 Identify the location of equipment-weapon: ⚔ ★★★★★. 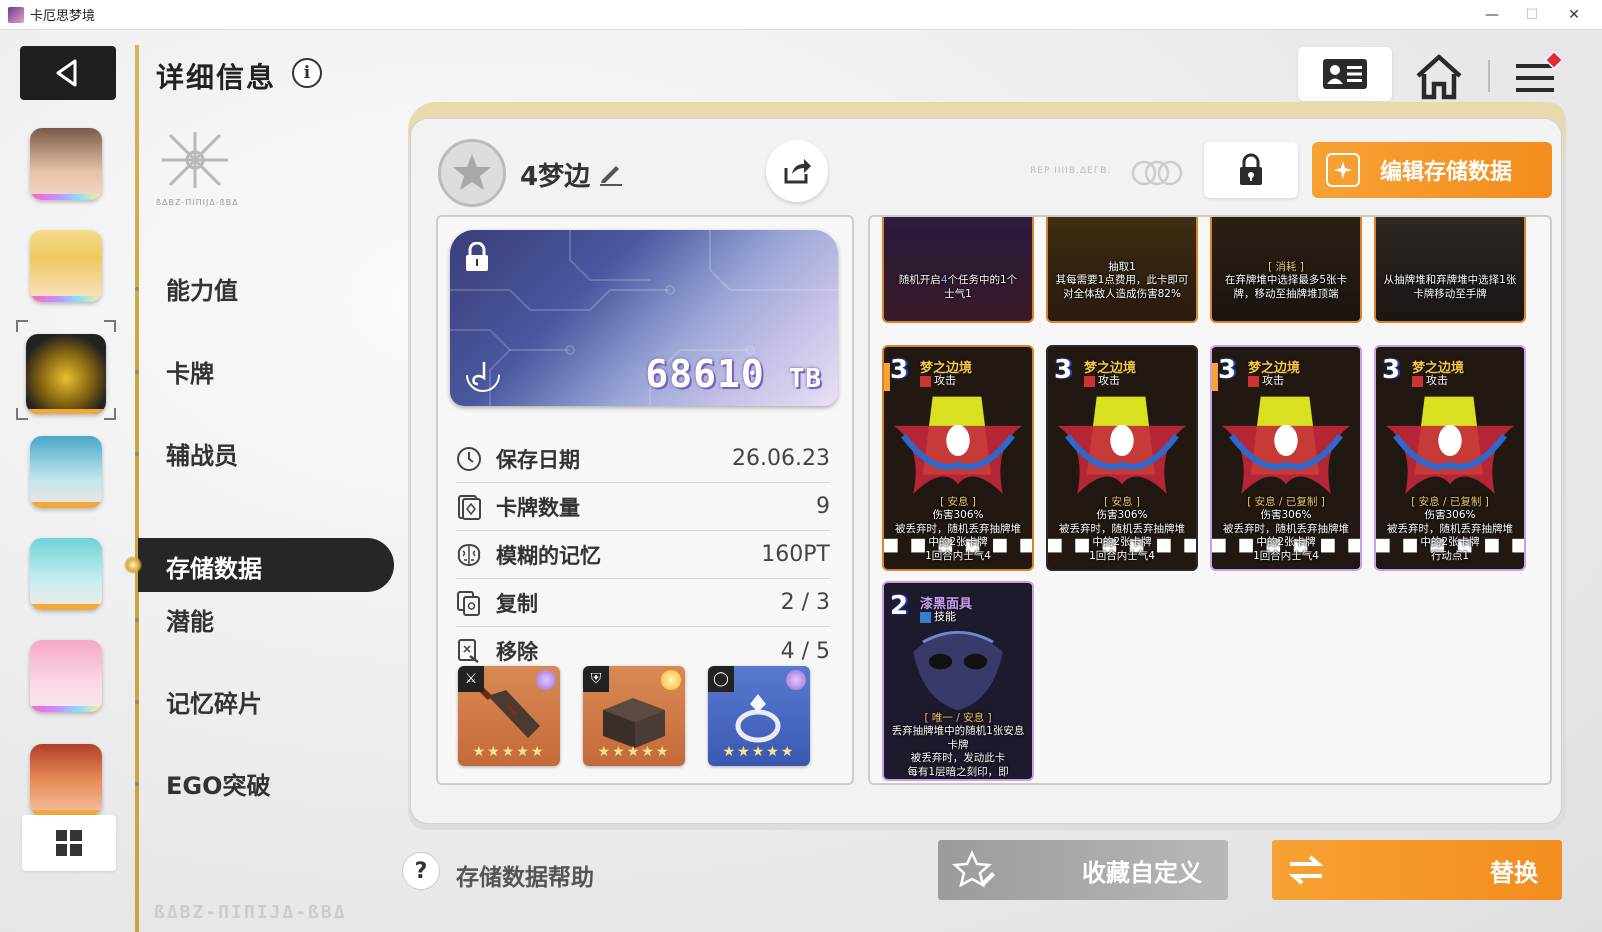
(509, 716).